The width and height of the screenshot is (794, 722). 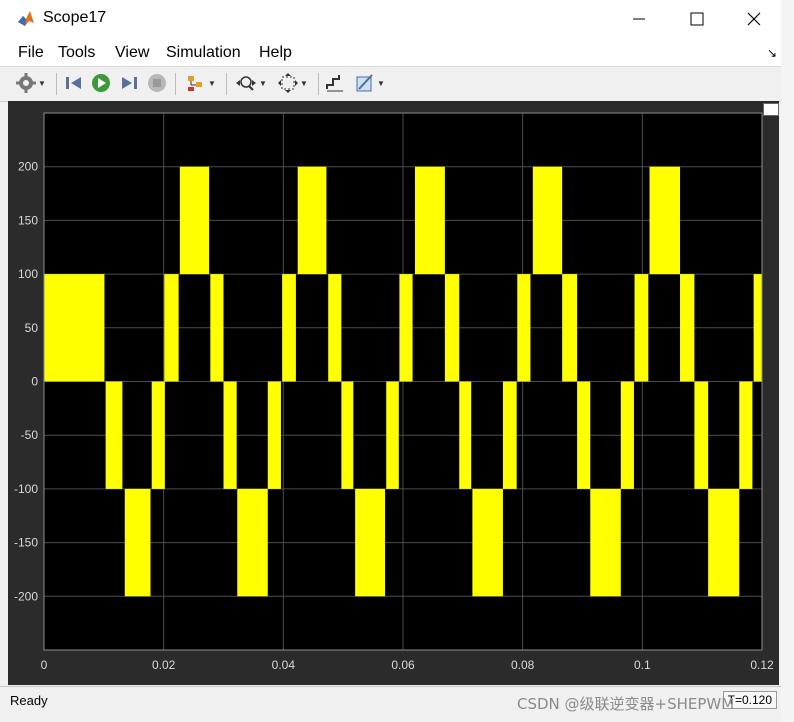 I want to click on minimize-button, so click(x=639, y=19).